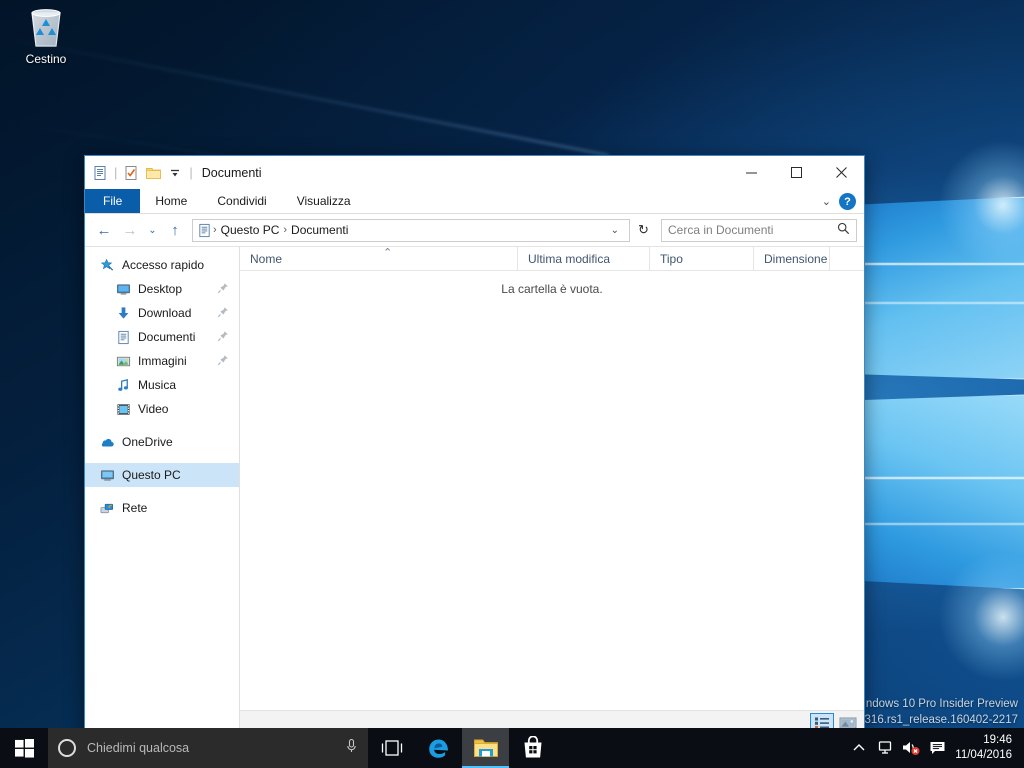 The height and width of the screenshot is (768, 1024). I want to click on sidebar-item-label: Questo PC, so click(151, 475).